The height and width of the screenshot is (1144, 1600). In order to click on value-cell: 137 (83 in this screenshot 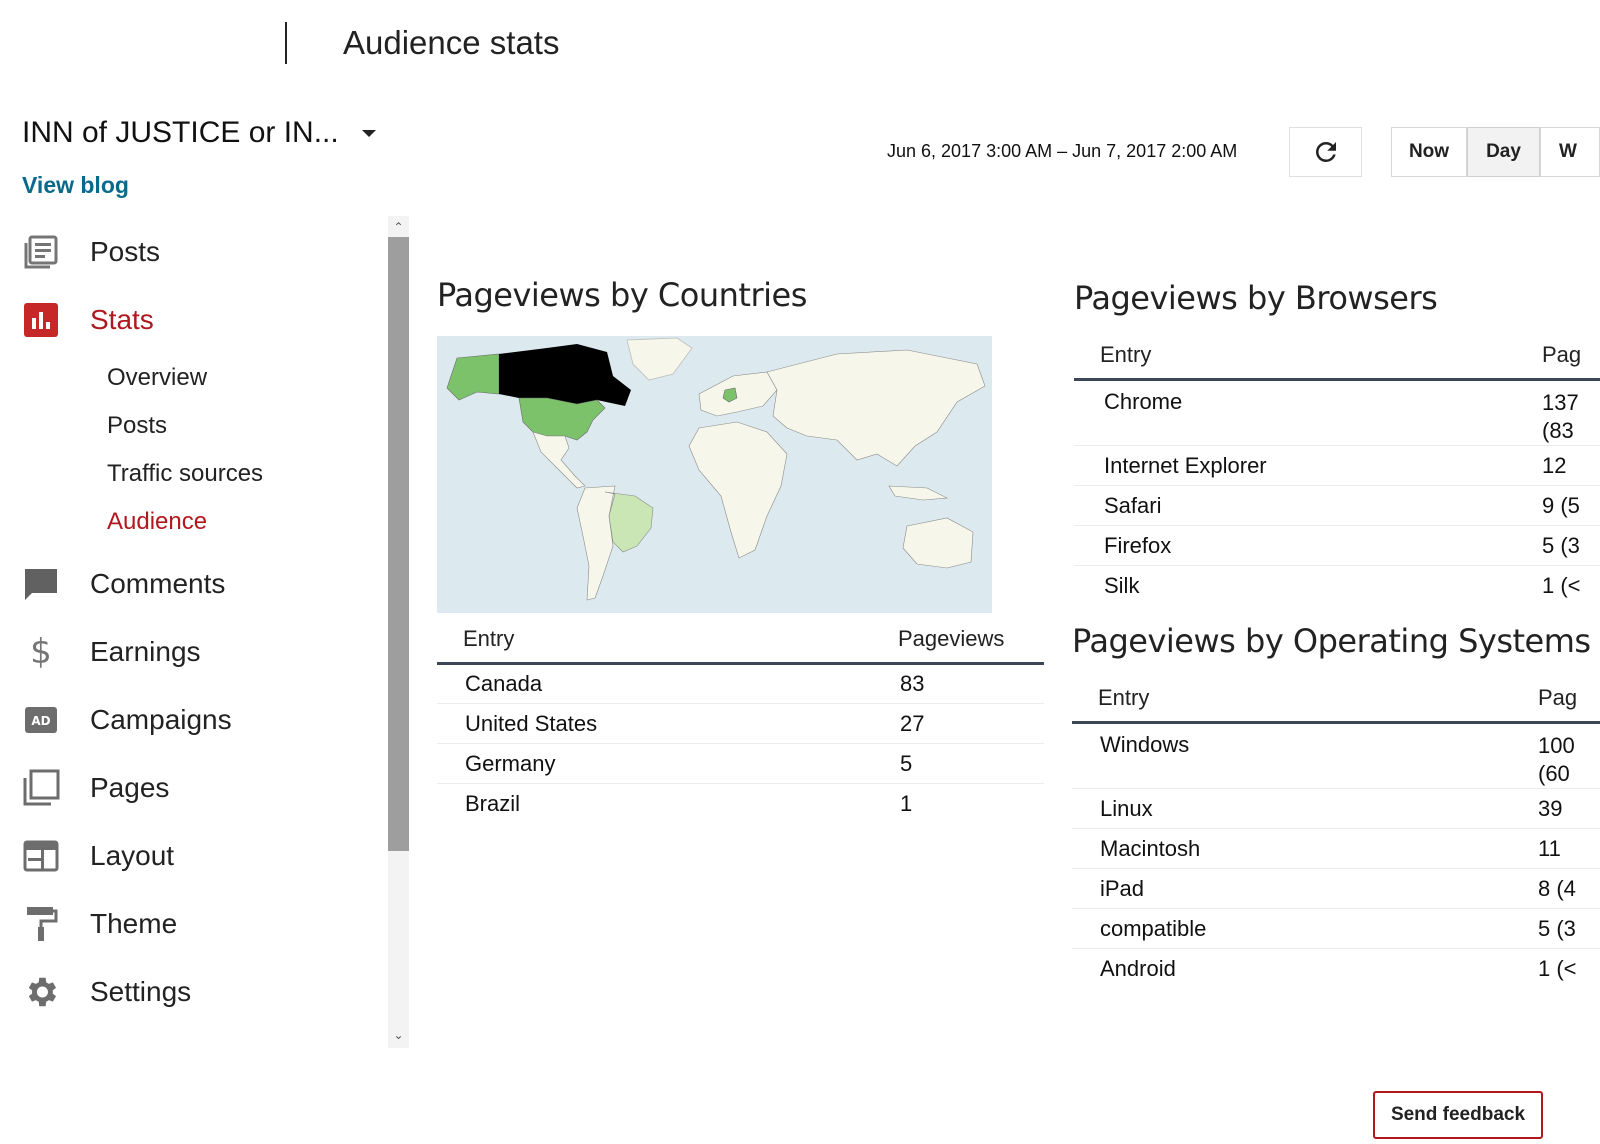, I will do `click(1571, 412)`.